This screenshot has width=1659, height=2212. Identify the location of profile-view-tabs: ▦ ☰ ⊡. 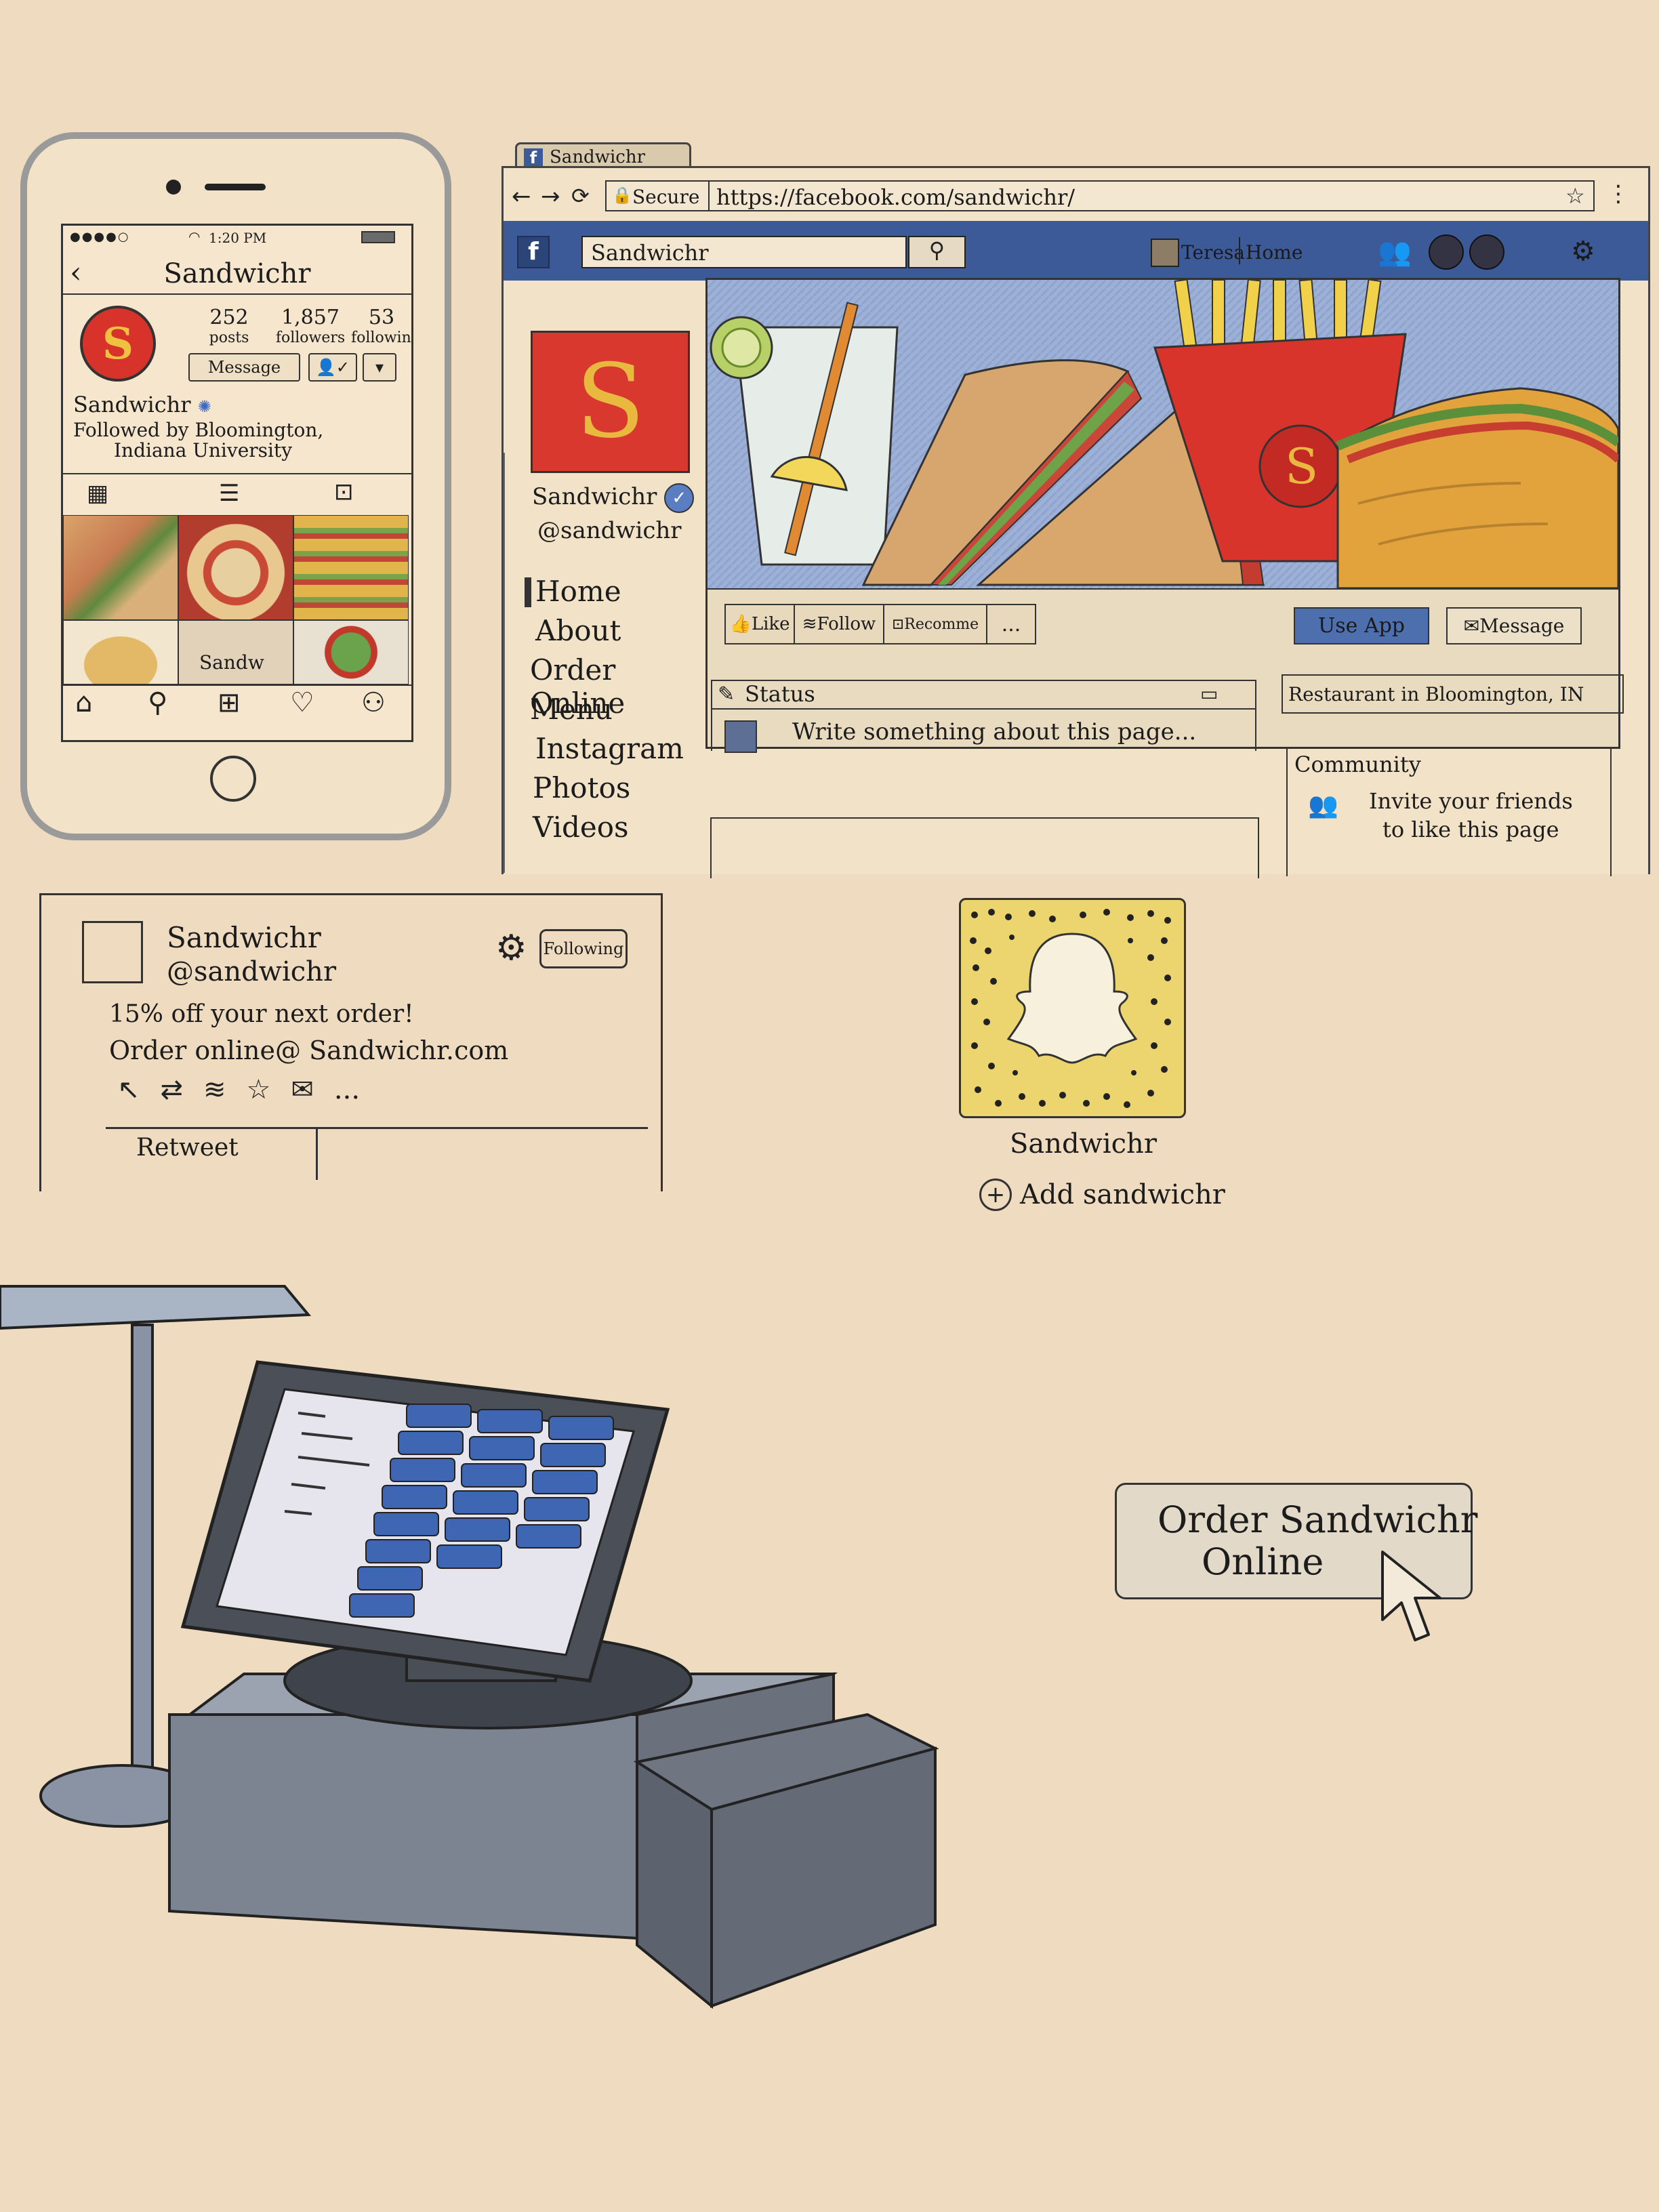
(237, 495).